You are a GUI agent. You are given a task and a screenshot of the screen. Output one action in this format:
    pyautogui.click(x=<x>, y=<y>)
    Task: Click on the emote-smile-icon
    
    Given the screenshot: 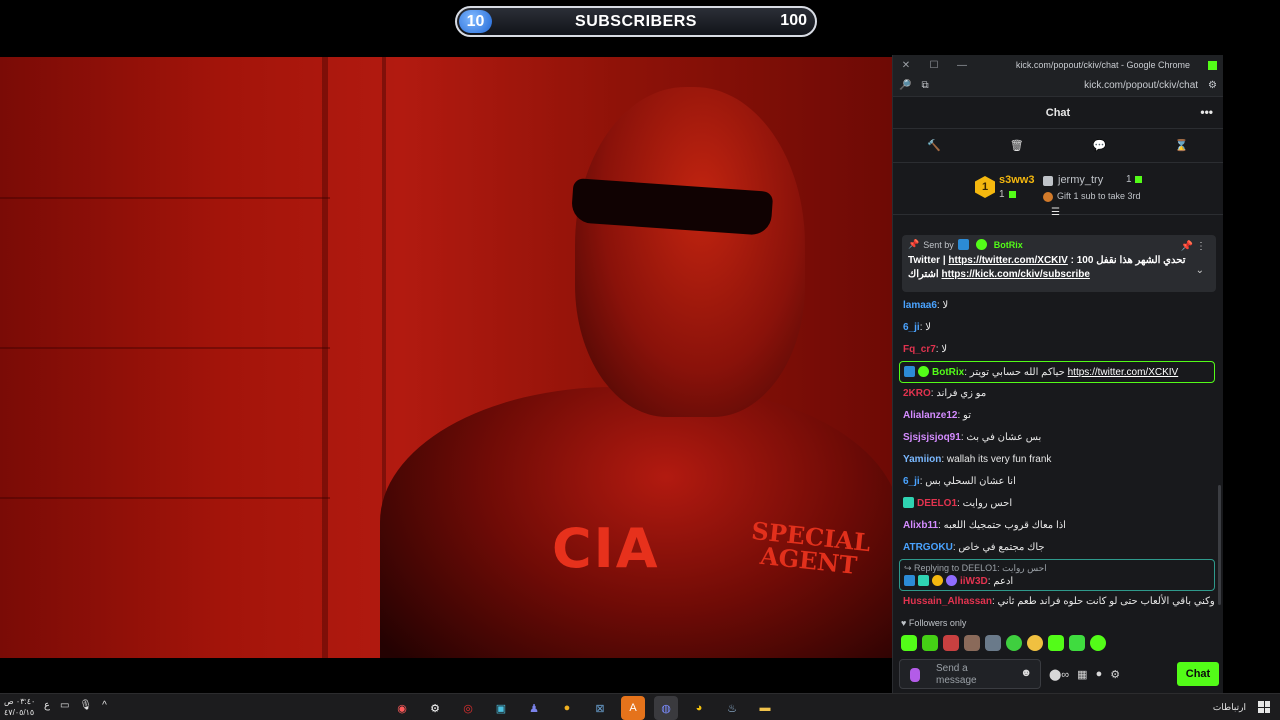 What is the action you would take?
    pyautogui.click(x=1035, y=643)
    